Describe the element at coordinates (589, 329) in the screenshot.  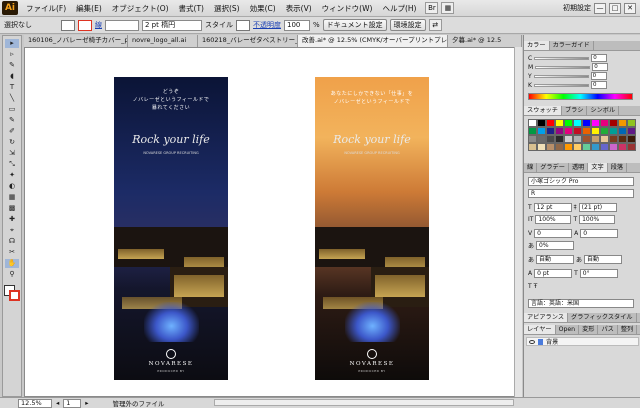
I see `tab-transform: 変形` at that location.